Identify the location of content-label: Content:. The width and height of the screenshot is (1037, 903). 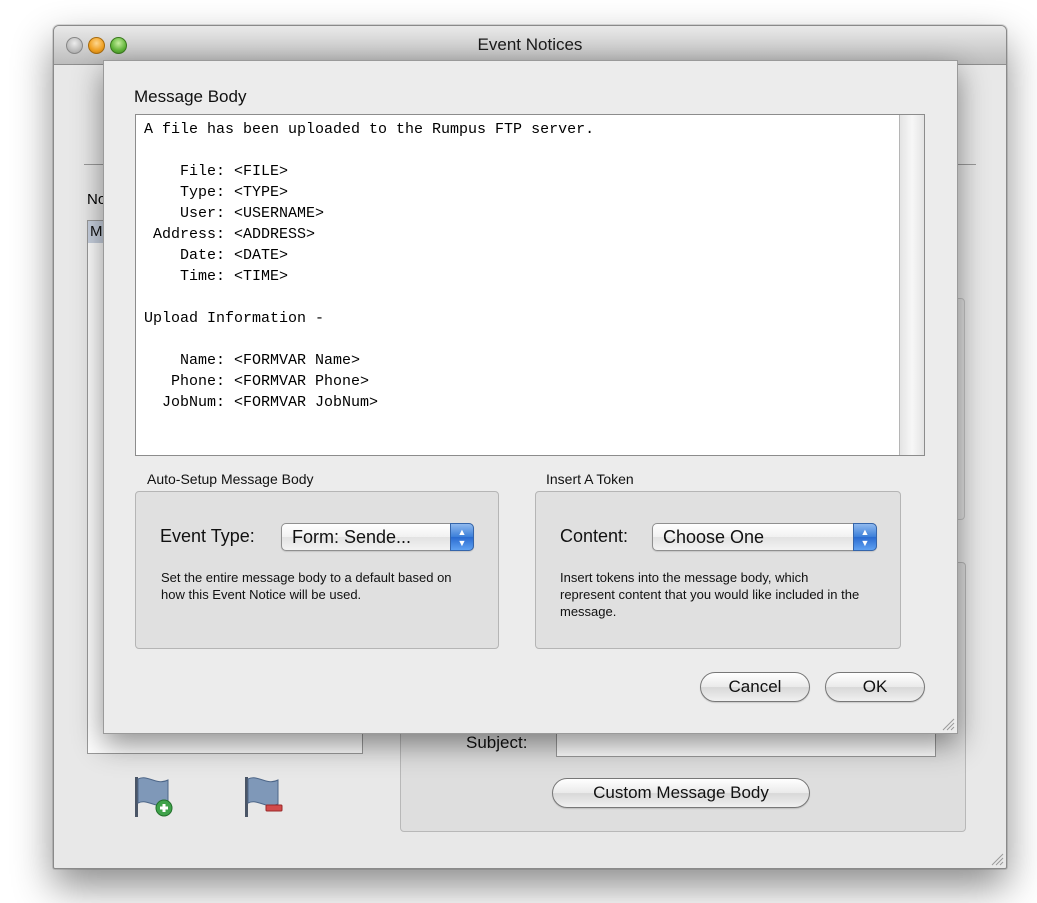
(594, 536).